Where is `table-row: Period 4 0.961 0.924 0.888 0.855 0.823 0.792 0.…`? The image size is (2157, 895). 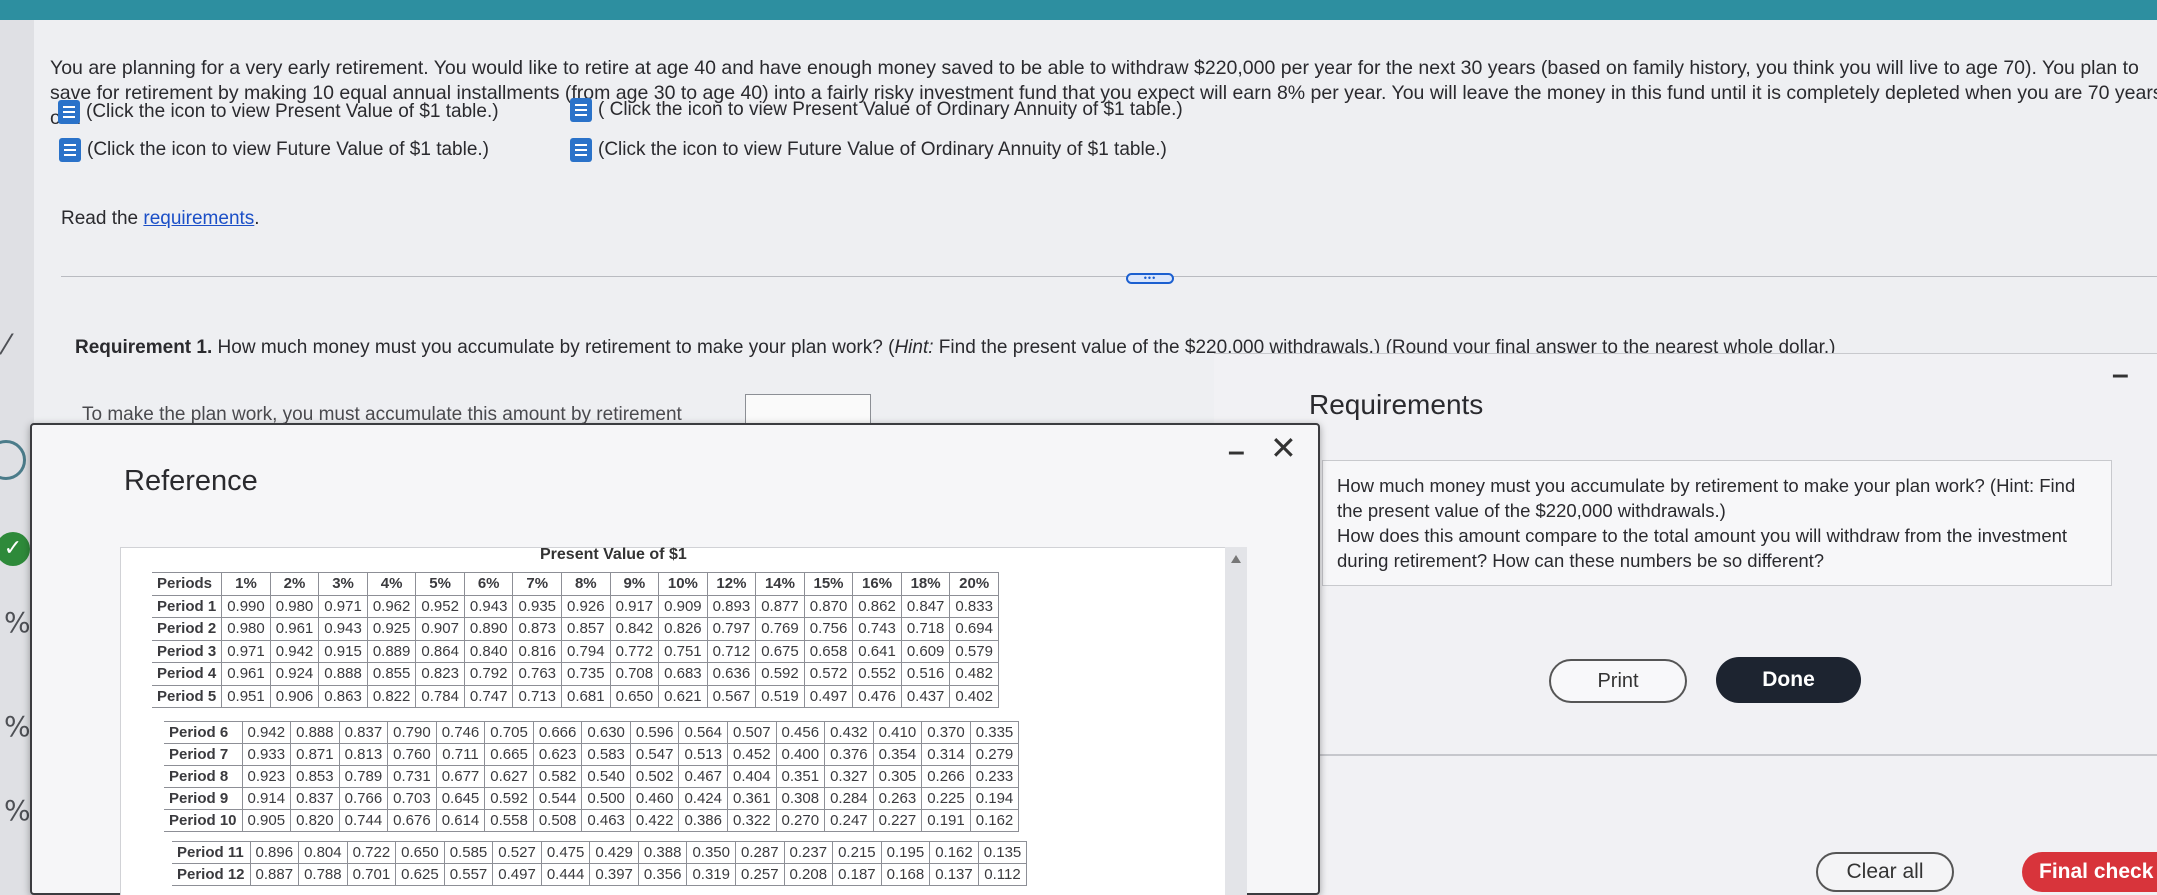
table-row: Period 4 0.961 0.924 0.888 0.855 0.823 0.792 0.… is located at coordinates (575, 674).